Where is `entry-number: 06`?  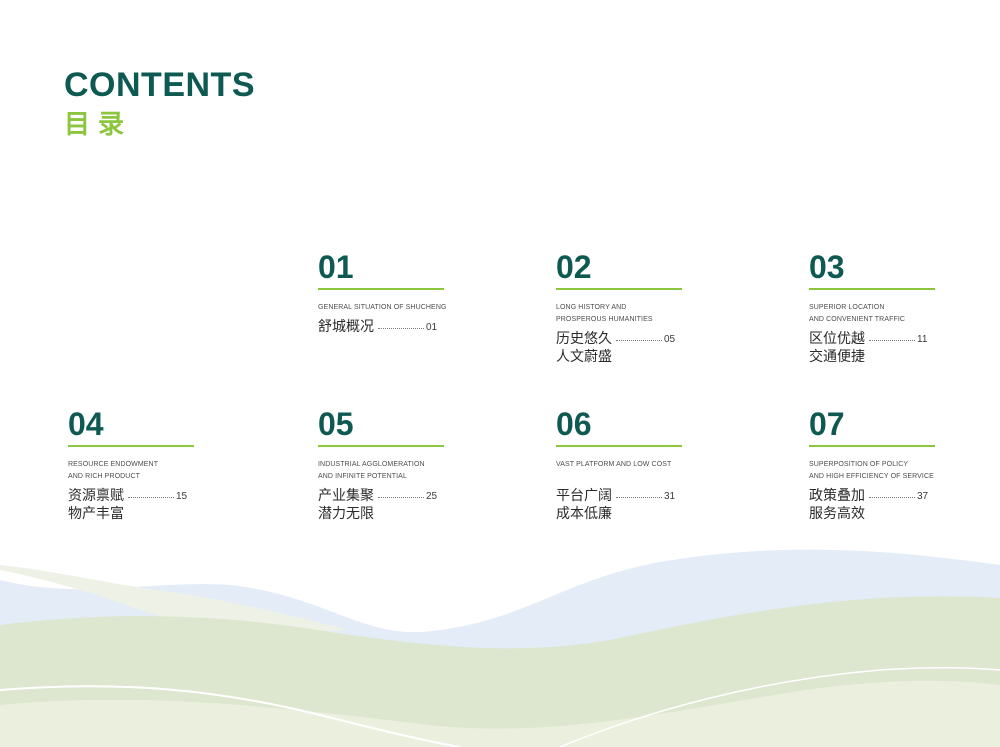 entry-number: 06 is located at coordinates (574, 424).